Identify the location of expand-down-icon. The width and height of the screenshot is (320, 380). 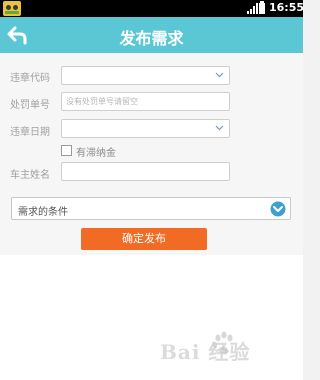
(278, 209).